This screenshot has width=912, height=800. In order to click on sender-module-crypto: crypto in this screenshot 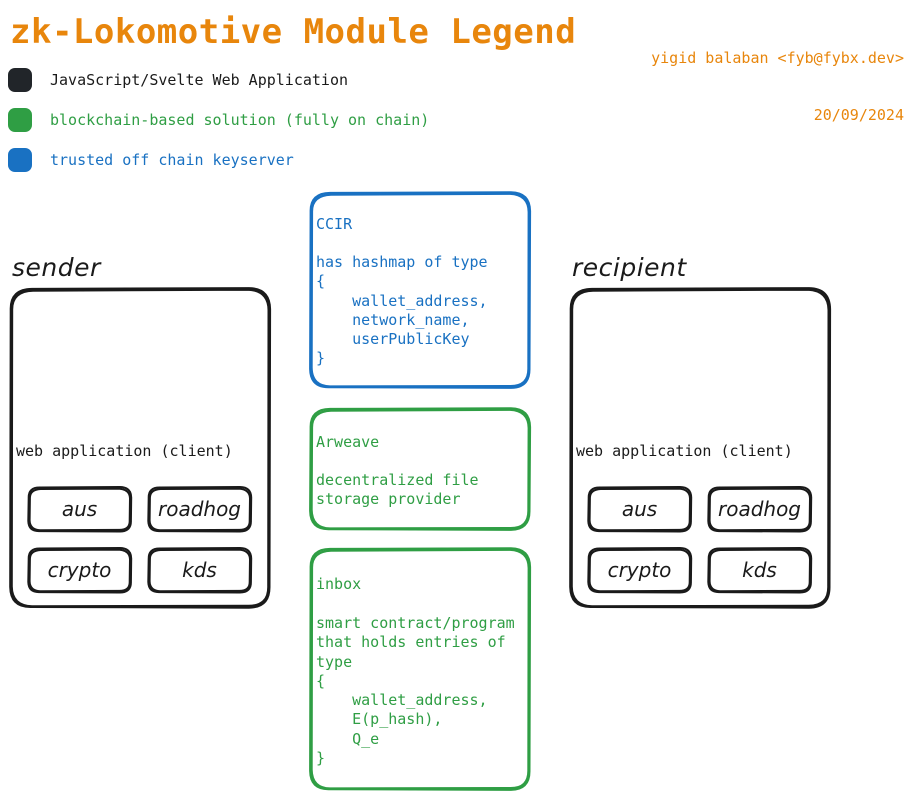, I will do `click(79, 570)`.